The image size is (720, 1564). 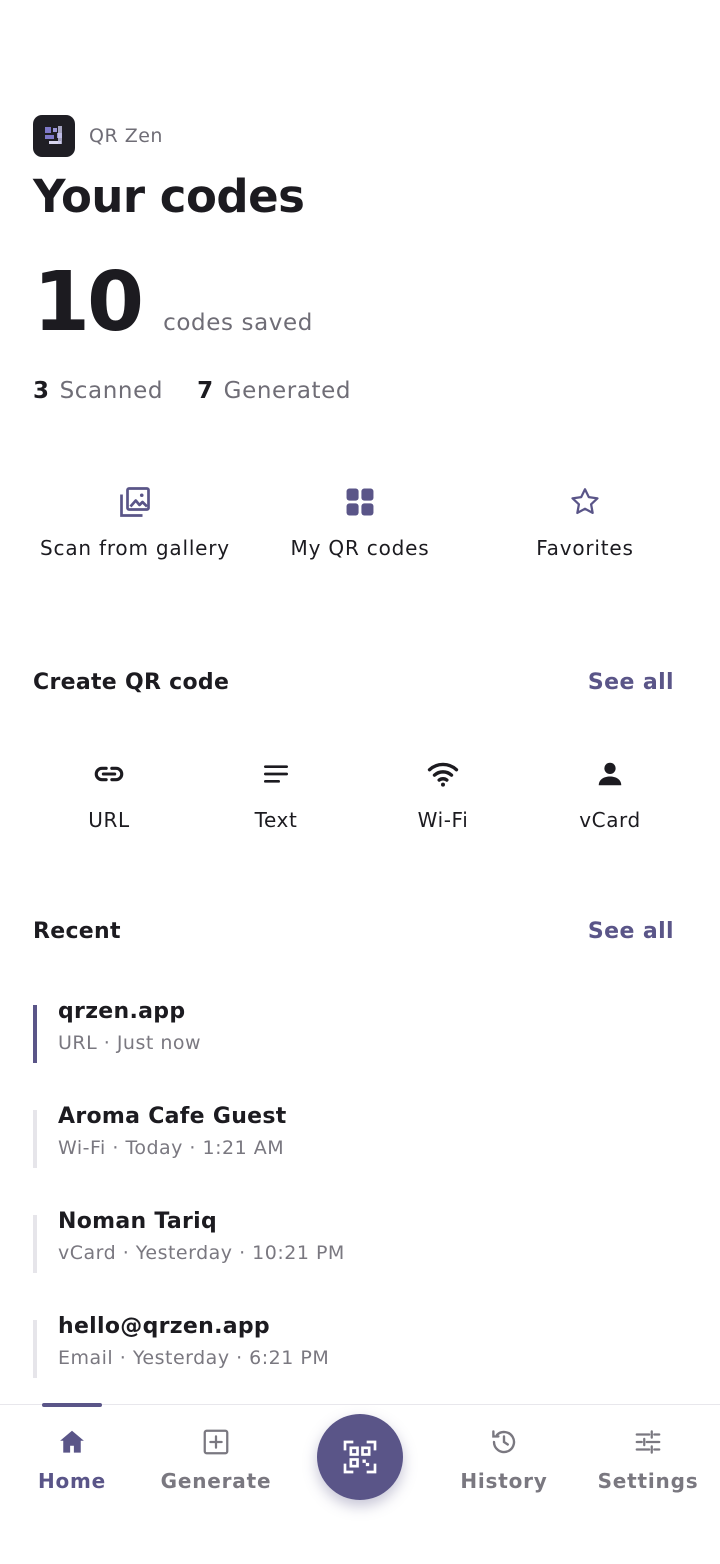 I want to click on stat-scanned-value: 3, so click(x=41, y=391).